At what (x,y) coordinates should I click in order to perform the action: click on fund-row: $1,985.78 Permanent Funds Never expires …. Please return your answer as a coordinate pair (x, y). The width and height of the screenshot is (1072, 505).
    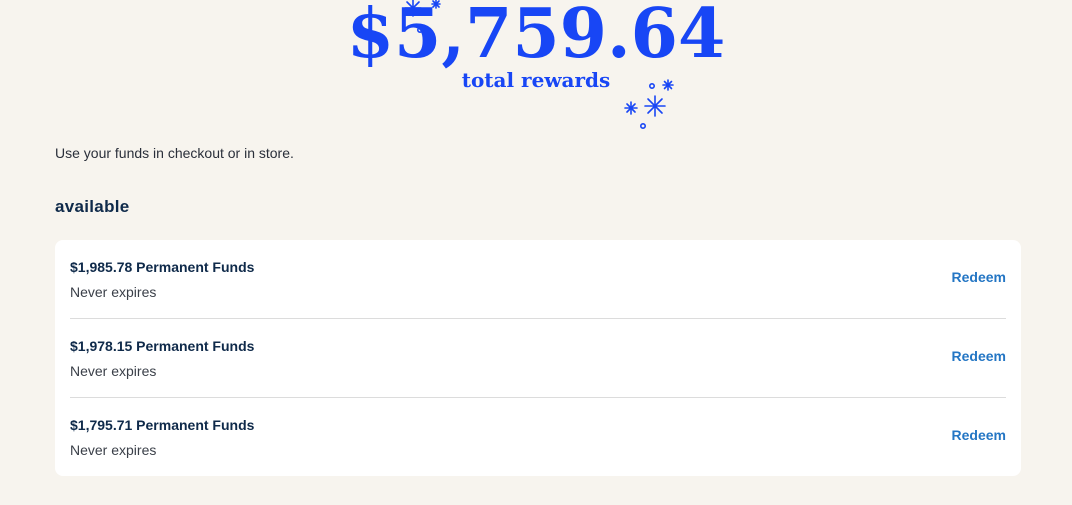
    Looking at the image, I should click on (538, 279).